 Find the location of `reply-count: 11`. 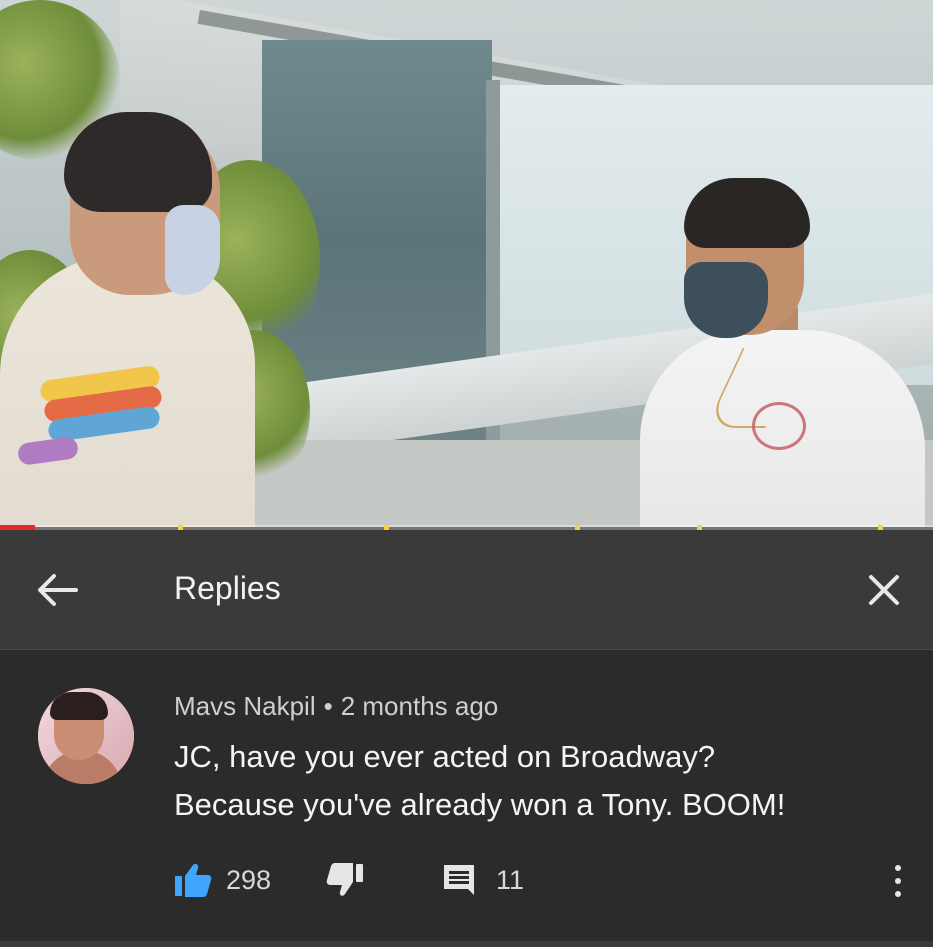

reply-count: 11 is located at coordinates (510, 880).